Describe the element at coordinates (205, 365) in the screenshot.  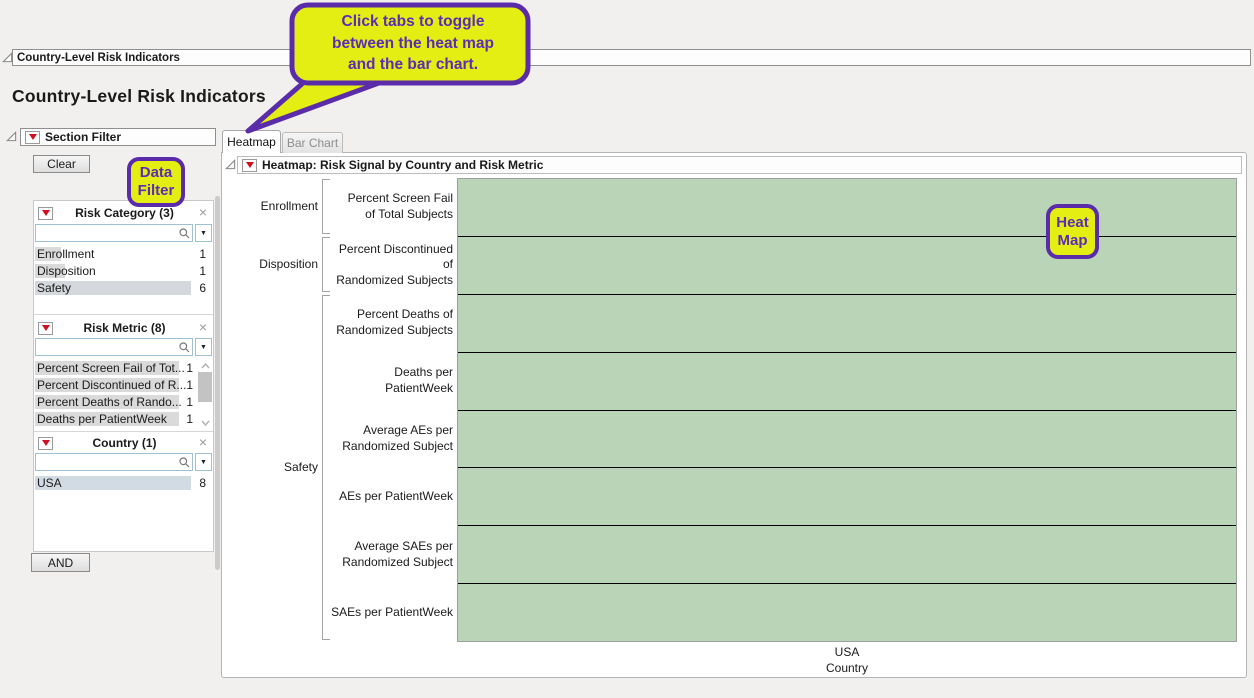
I see `scroll-up-icon` at that location.